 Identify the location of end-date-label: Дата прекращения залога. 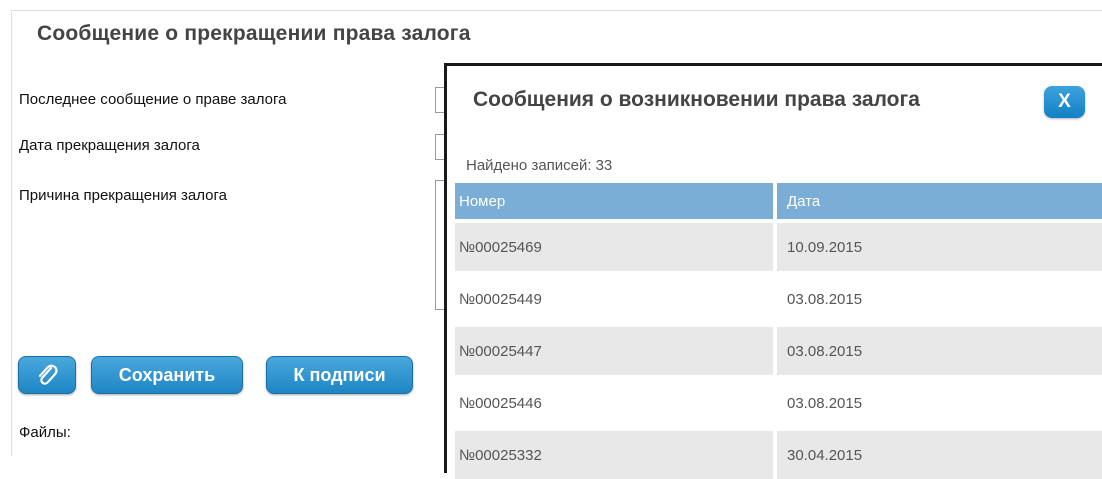
(109, 145).